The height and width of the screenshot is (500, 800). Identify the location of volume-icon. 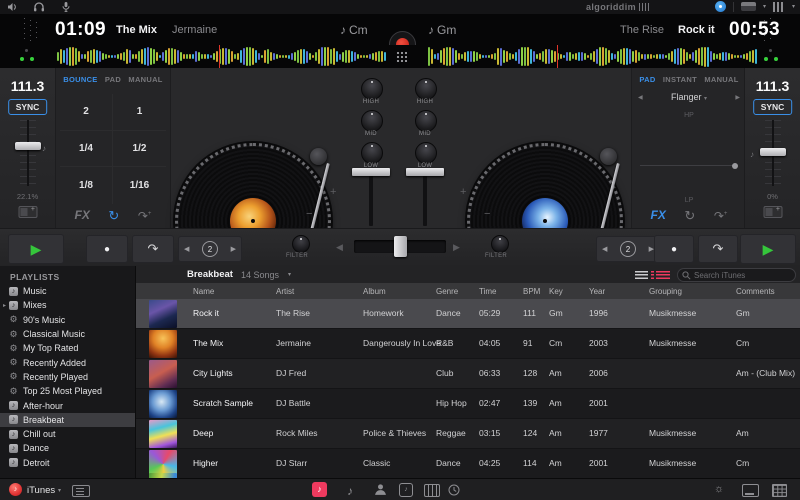
(13, 7).